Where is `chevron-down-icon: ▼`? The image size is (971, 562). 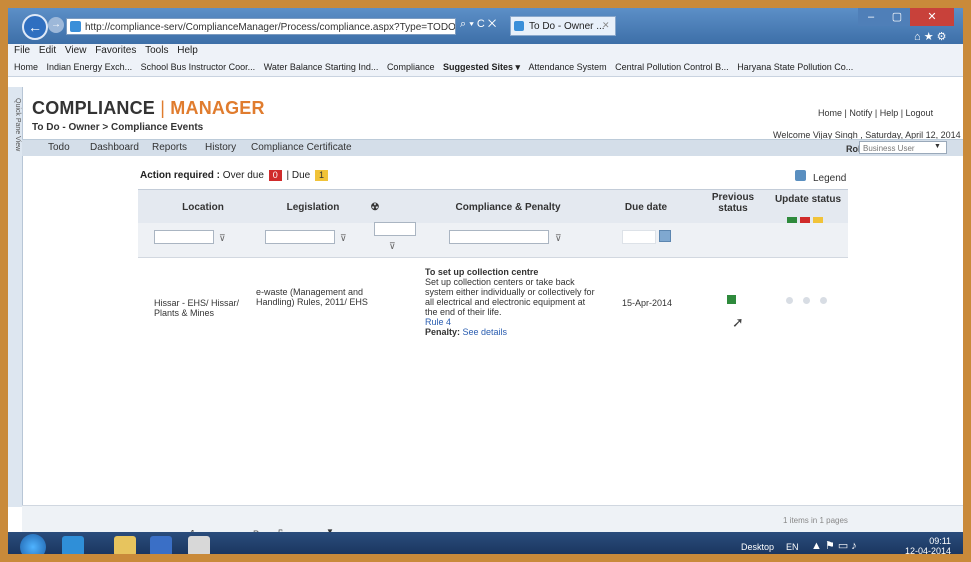
chevron-down-icon: ▼ is located at coordinates (937, 146).